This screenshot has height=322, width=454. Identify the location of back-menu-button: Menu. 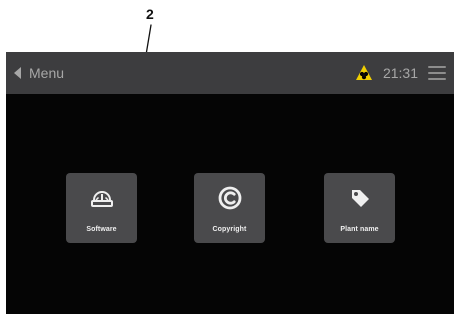
(39, 73).